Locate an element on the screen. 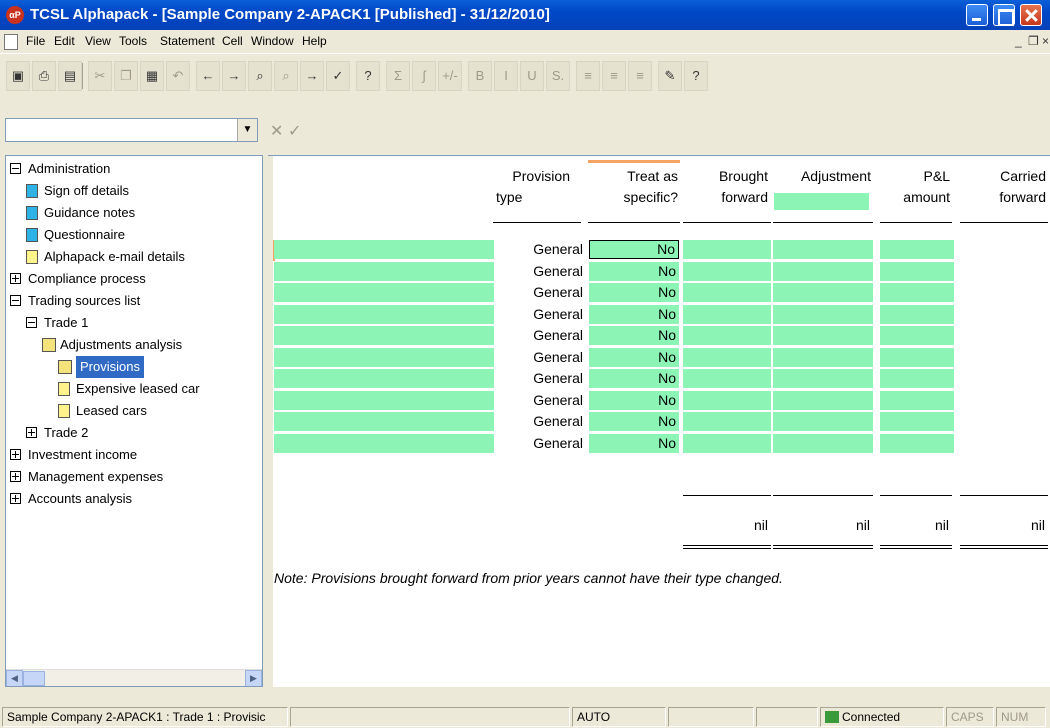 The image size is (1050, 728). print-preview-icon: ▤ is located at coordinates (70, 76).